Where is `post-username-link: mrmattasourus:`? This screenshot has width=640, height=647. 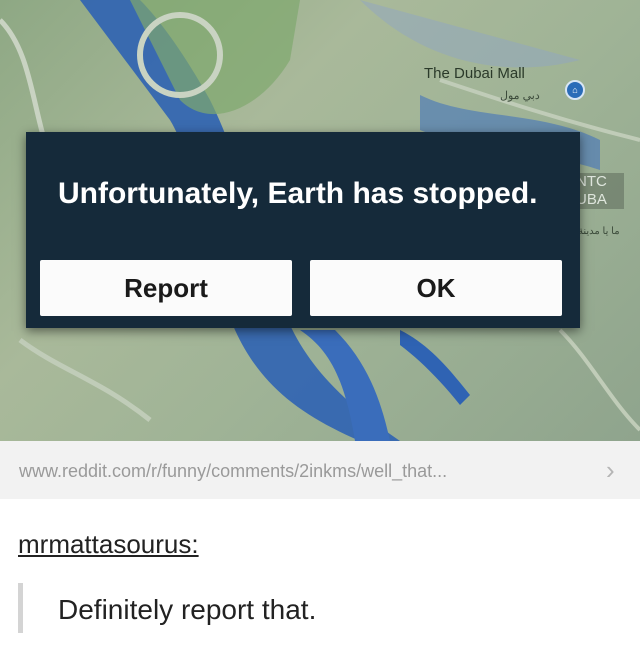
post-username-link: mrmattasourus: is located at coordinates (108, 544).